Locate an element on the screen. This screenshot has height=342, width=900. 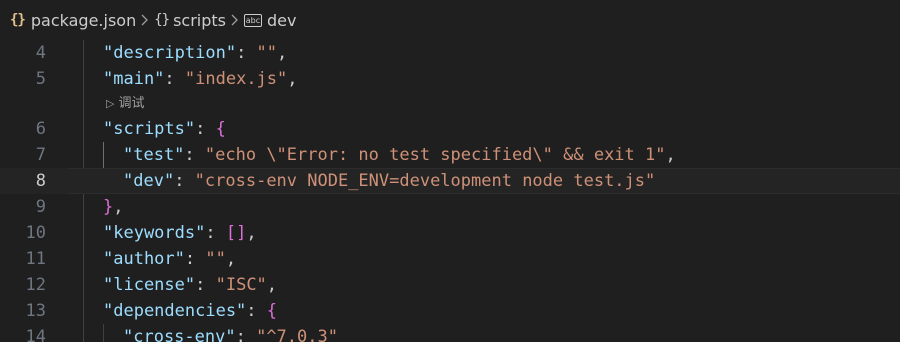
debug-codelens: ▷ 调试 is located at coordinates (450, 104).